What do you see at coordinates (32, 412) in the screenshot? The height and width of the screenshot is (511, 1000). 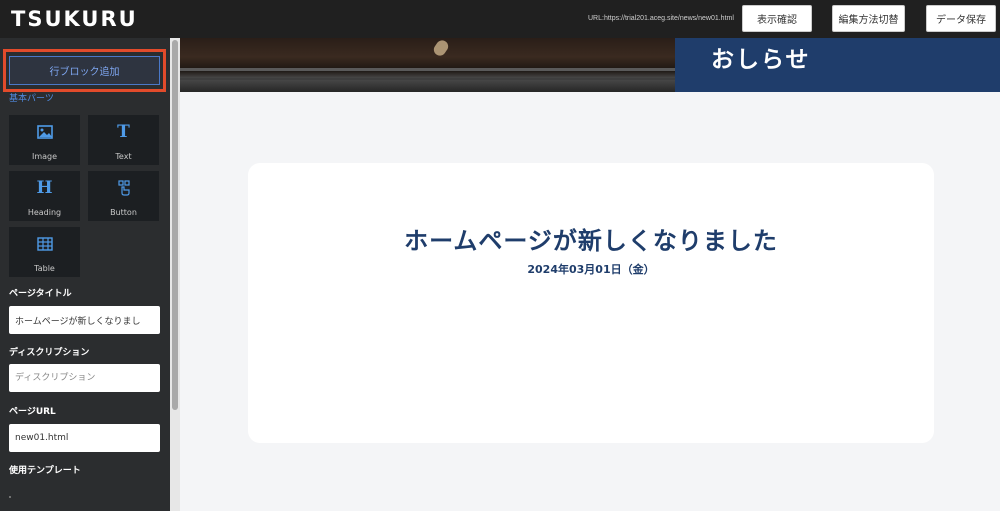 I see `page-url-label: ページURL` at bounding box center [32, 412].